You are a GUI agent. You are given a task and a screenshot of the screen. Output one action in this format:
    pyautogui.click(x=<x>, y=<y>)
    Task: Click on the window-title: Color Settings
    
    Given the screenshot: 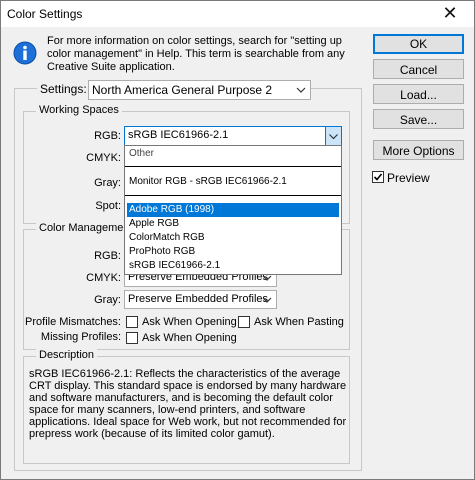 What is the action you would take?
    pyautogui.click(x=45, y=14)
    